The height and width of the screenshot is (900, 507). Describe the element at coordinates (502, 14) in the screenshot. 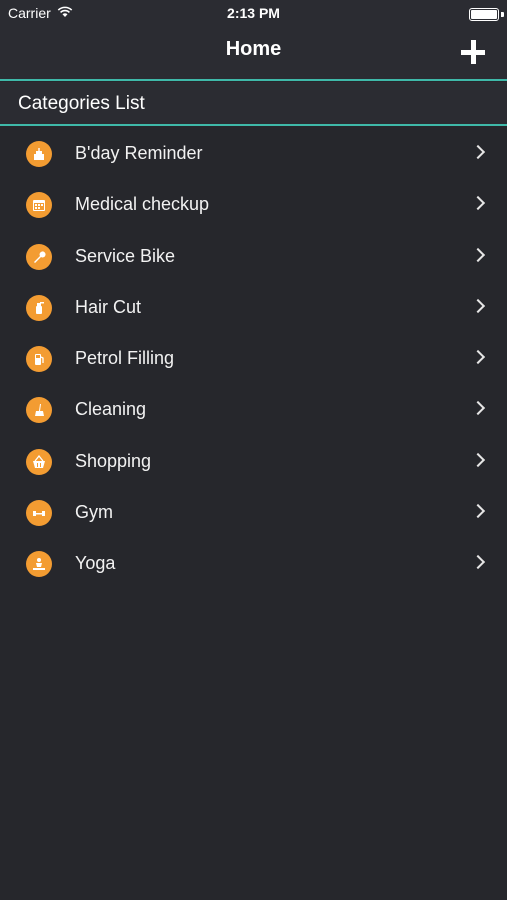

I see `battery-tip` at that location.